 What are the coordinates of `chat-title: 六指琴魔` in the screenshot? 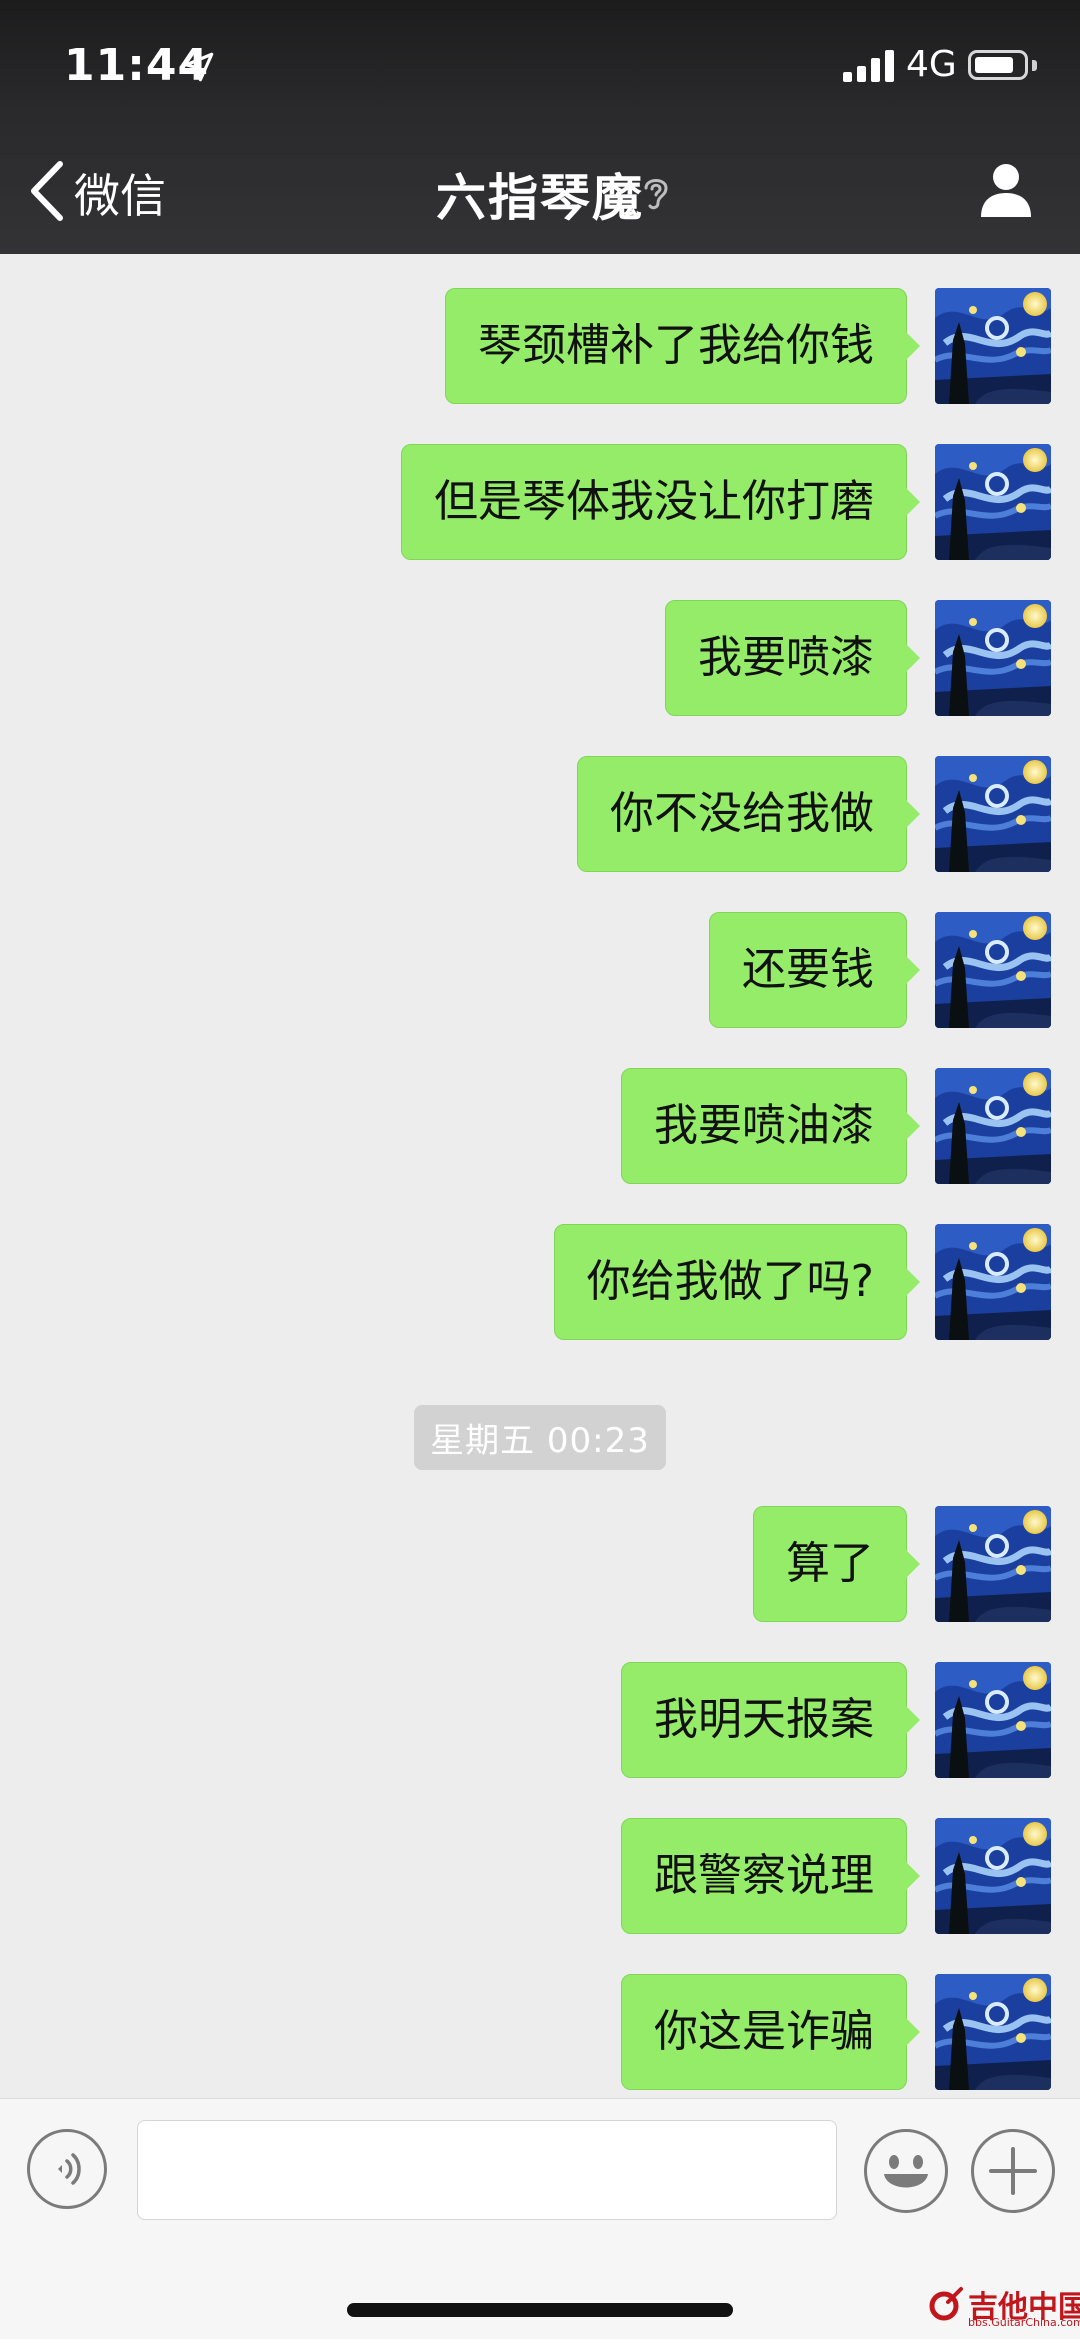 It's located at (540, 198).